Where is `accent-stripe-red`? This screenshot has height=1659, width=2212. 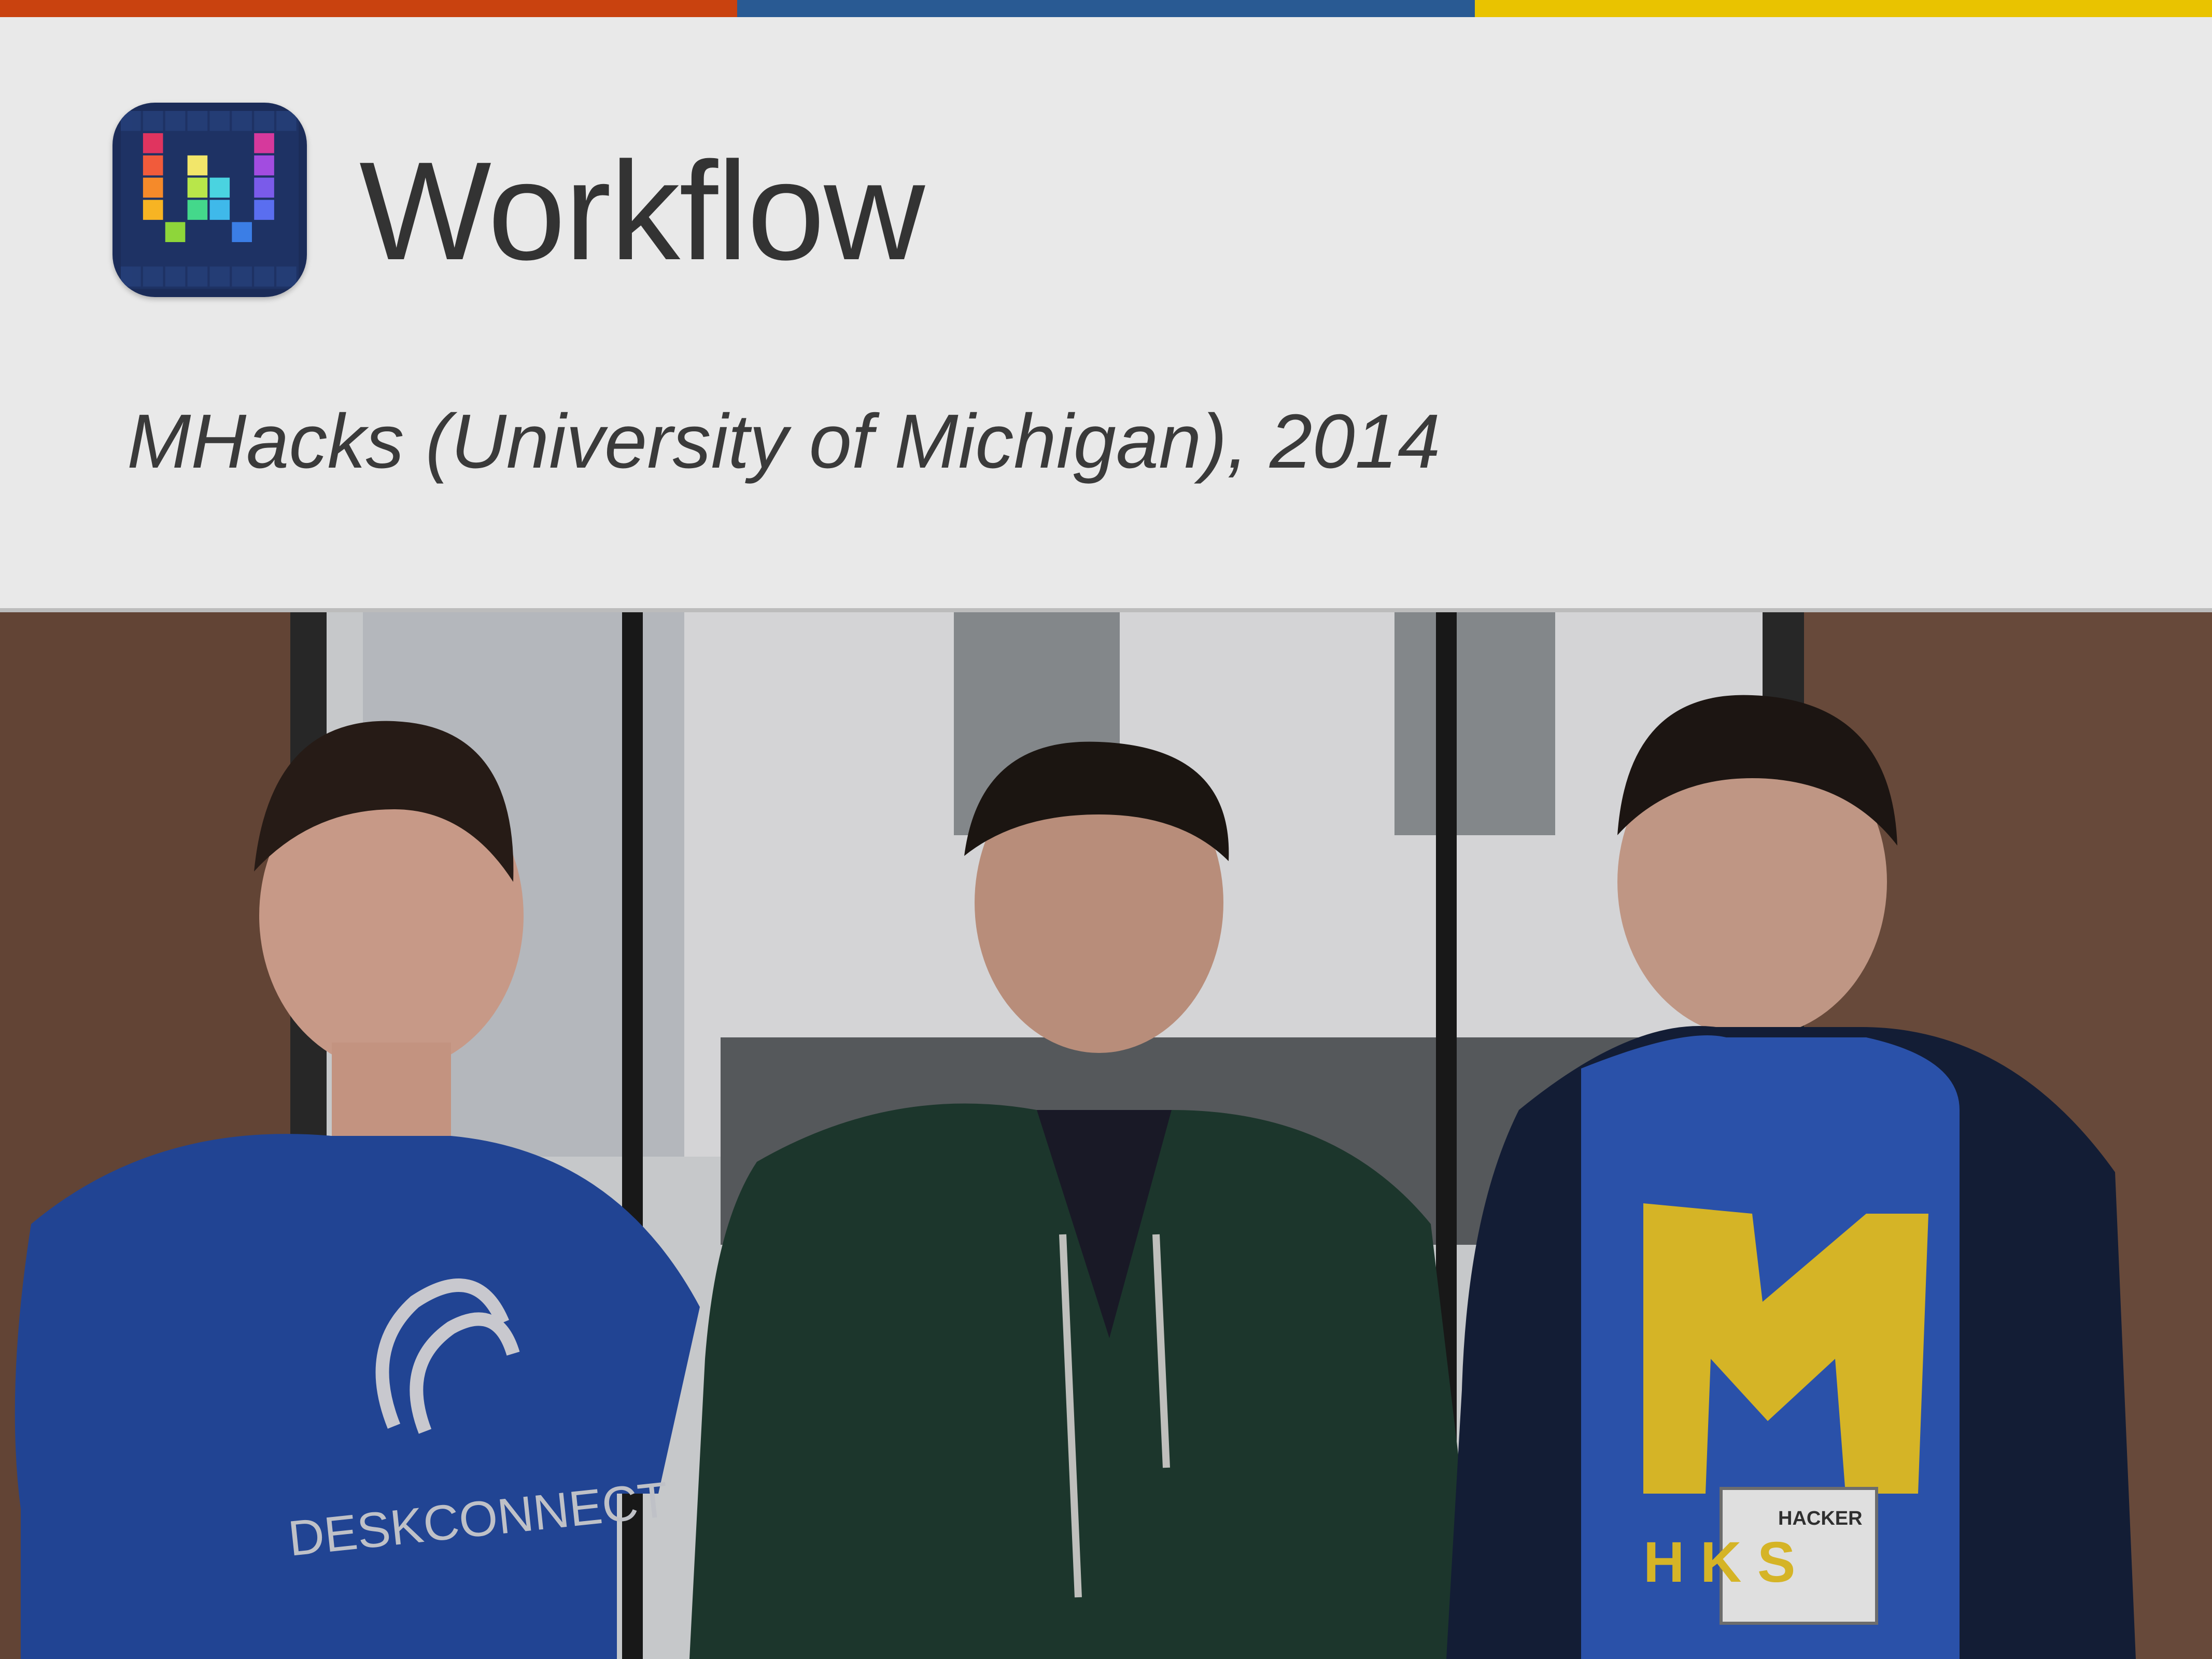 accent-stripe-red is located at coordinates (369, 8).